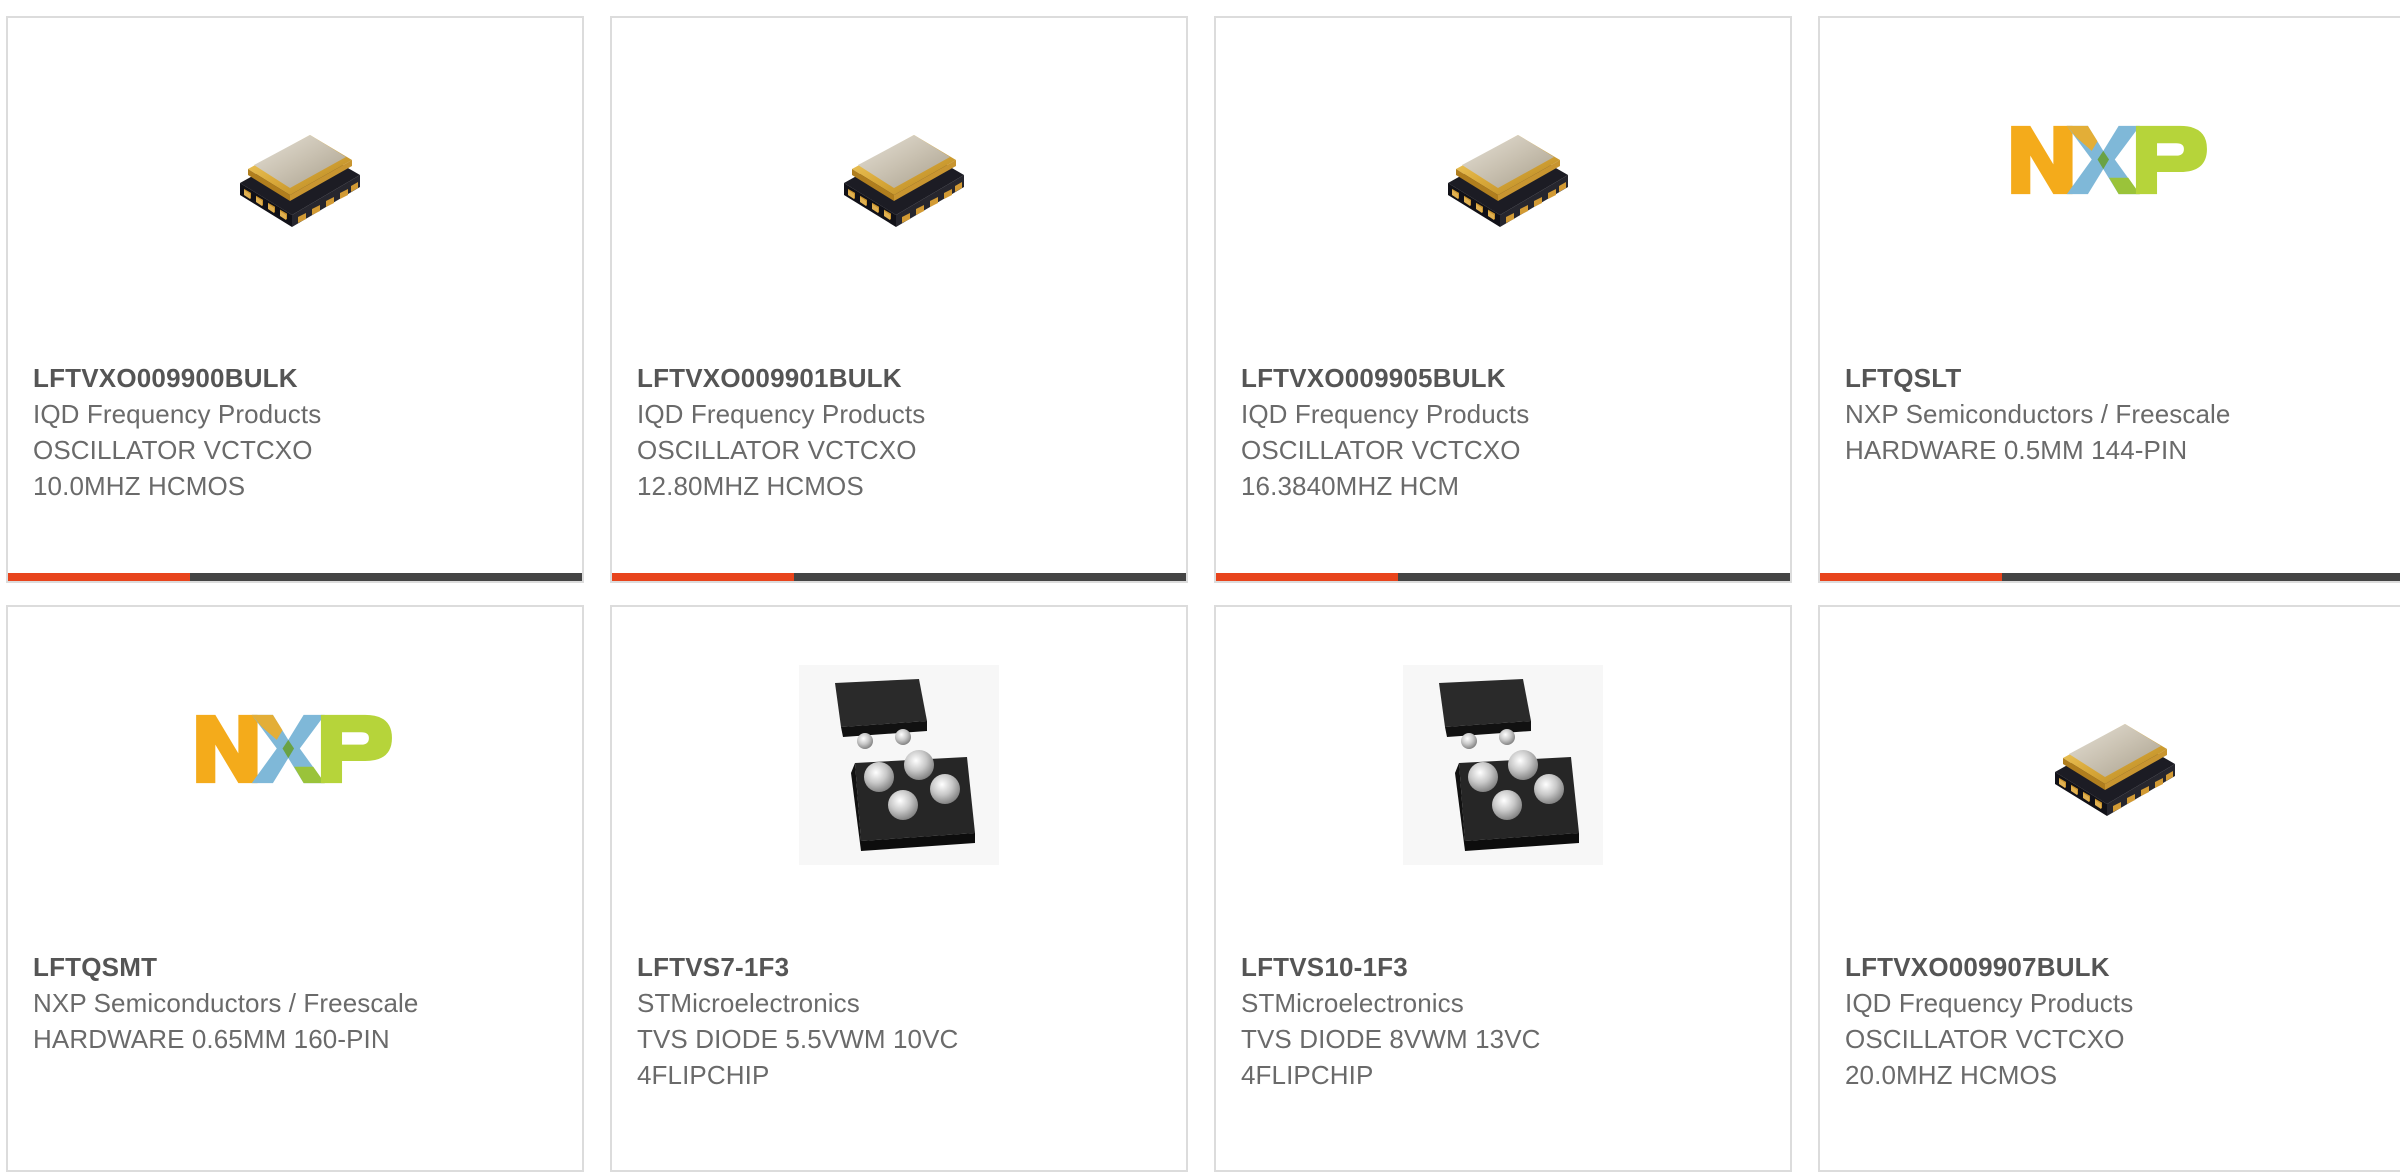 This screenshot has width=2400, height=1172. What do you see at coordinates (2112, 378) in the screenshot?
I see `part-number: LFTQSLT` at bounding box center [2112, 378].